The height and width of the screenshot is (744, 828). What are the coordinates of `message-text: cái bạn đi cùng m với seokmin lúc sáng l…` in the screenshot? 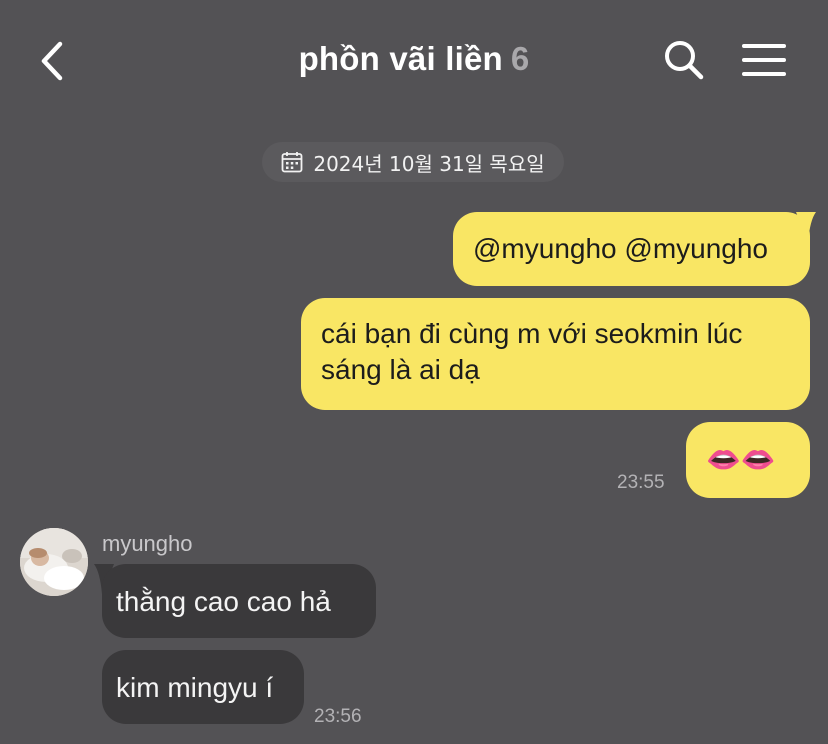 It's located at (532, 351).